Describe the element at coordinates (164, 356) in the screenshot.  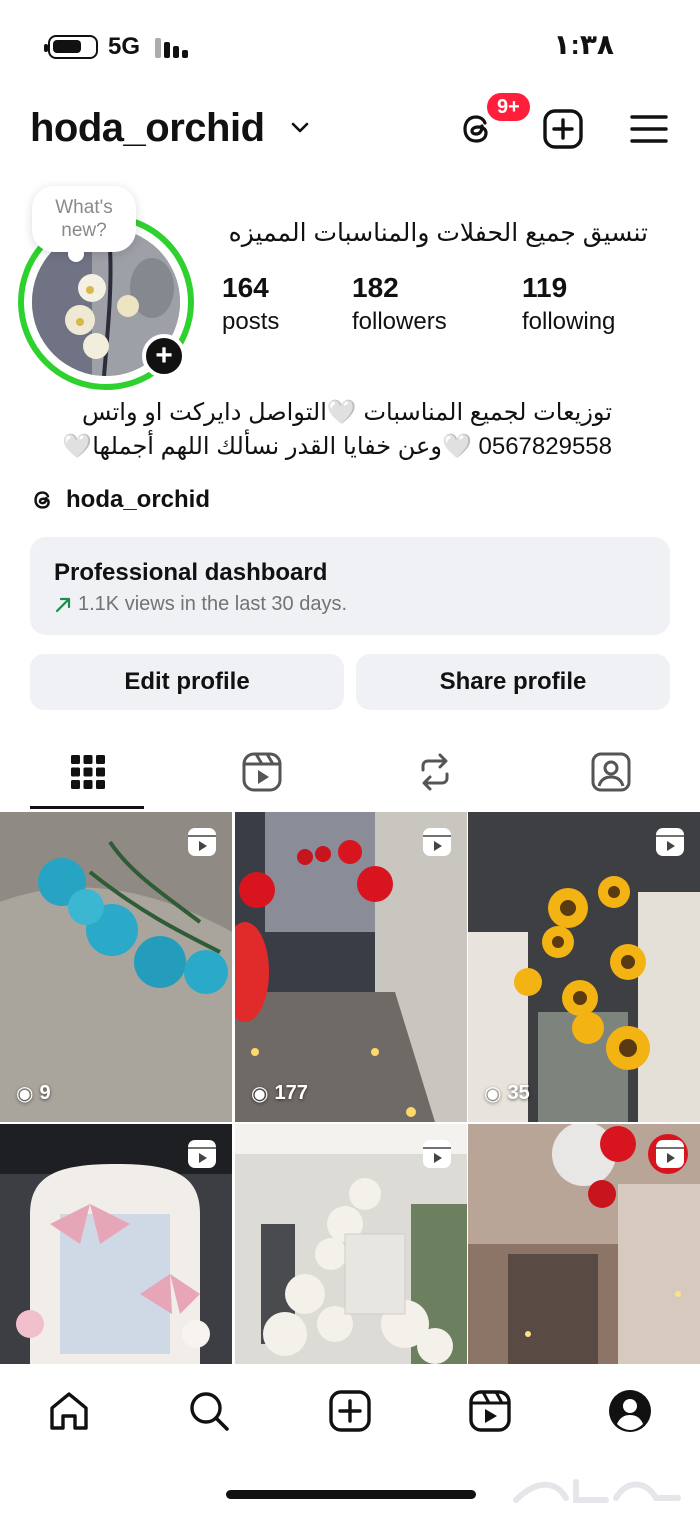
I see `add-story-button: +` at that location.